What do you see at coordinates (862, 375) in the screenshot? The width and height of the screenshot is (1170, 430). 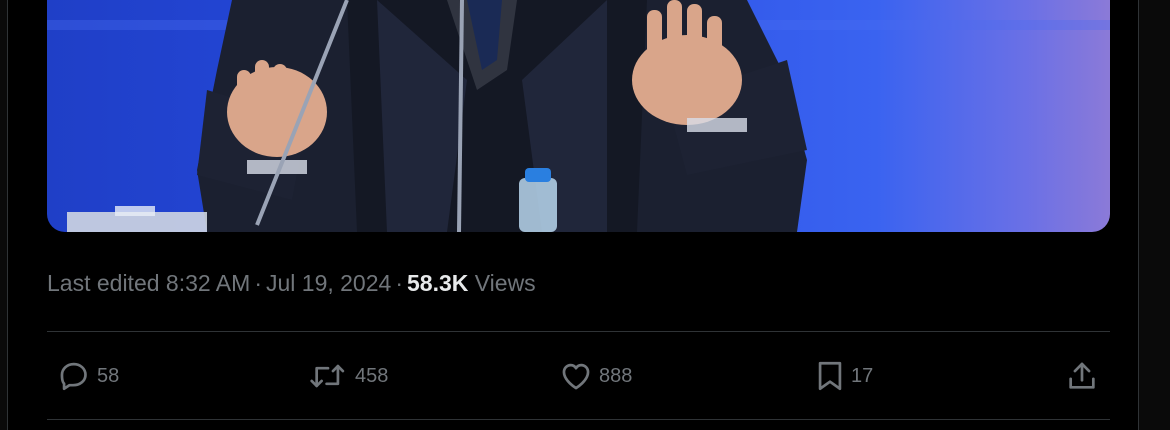 I see `bookmark-count: 17` at bounding box center [862, 375].